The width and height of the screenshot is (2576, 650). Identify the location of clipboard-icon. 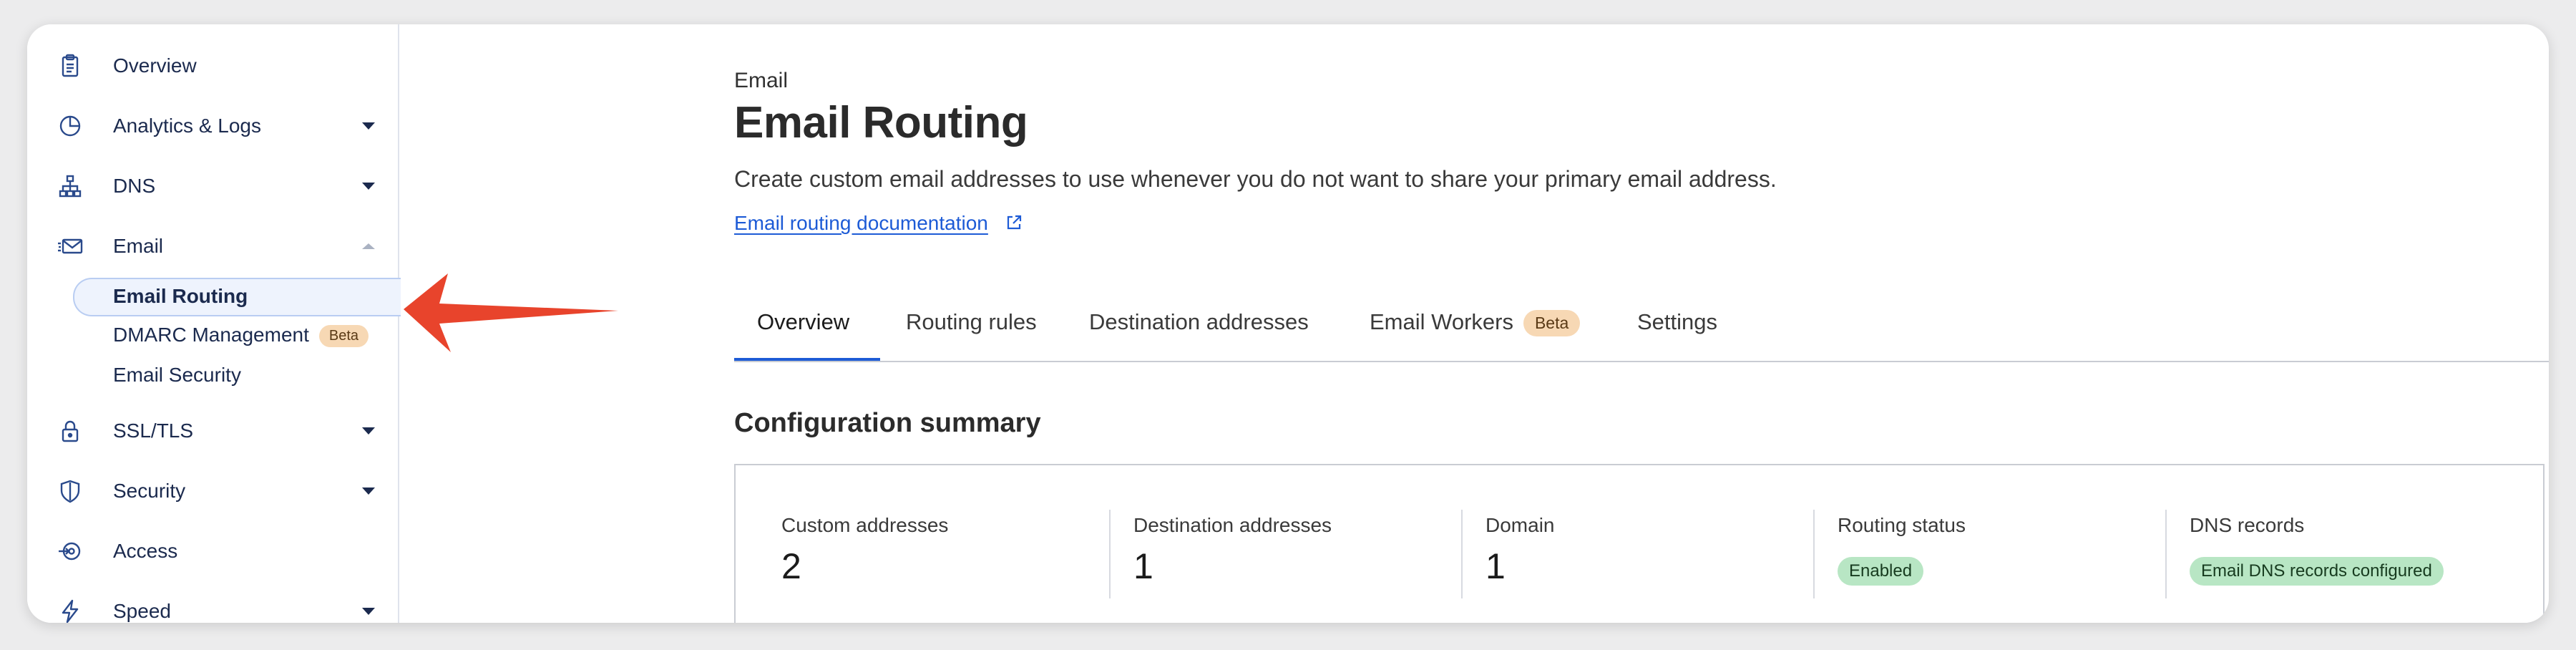
(70, 66).